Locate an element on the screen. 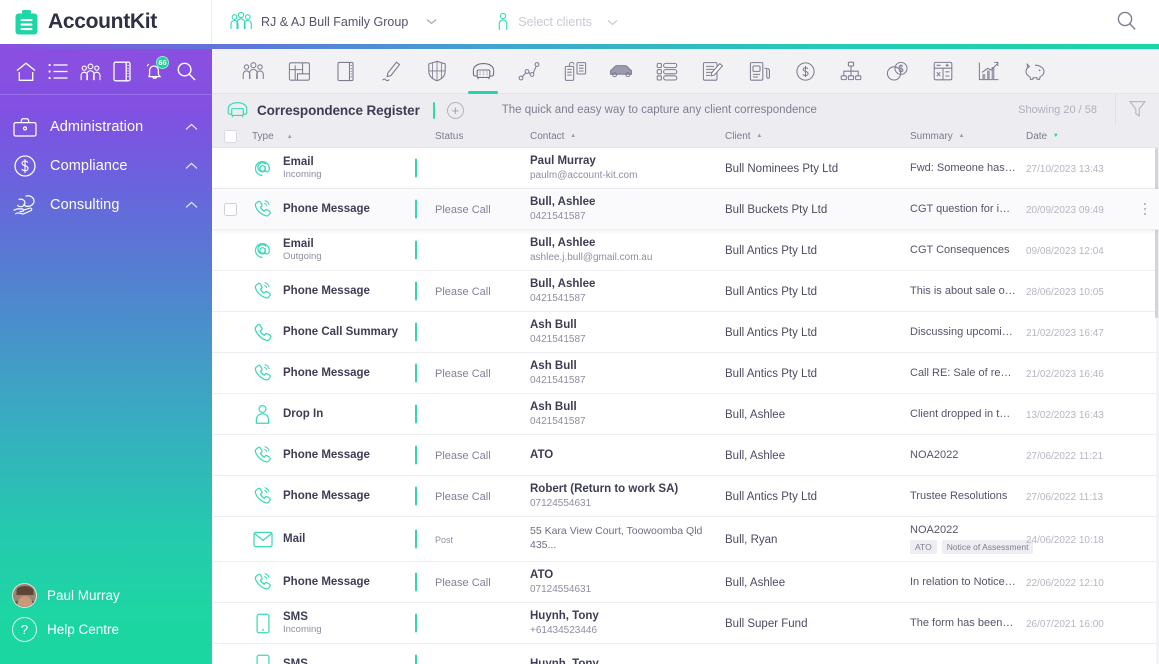 This screenshot has height=664, width=1159. page-bar-right: Showing 20 / 58 is located at coordinates (1088, 110).